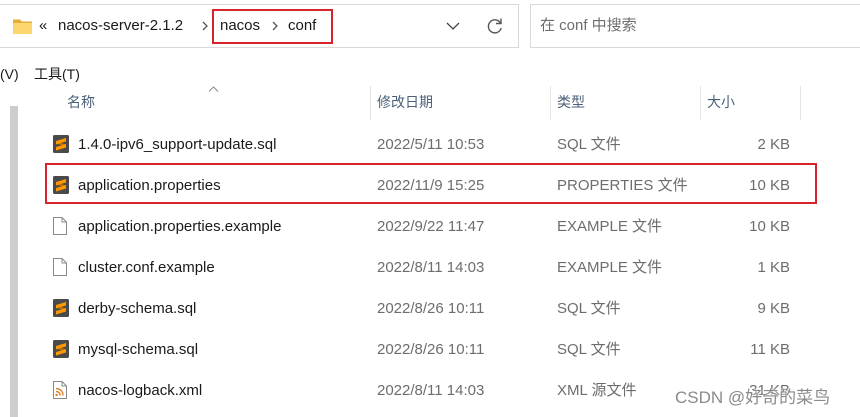 Image resolution: width=860 pixels, height=417 pixels. I want to click on file-name: application.properties.example, so click(180, 226).